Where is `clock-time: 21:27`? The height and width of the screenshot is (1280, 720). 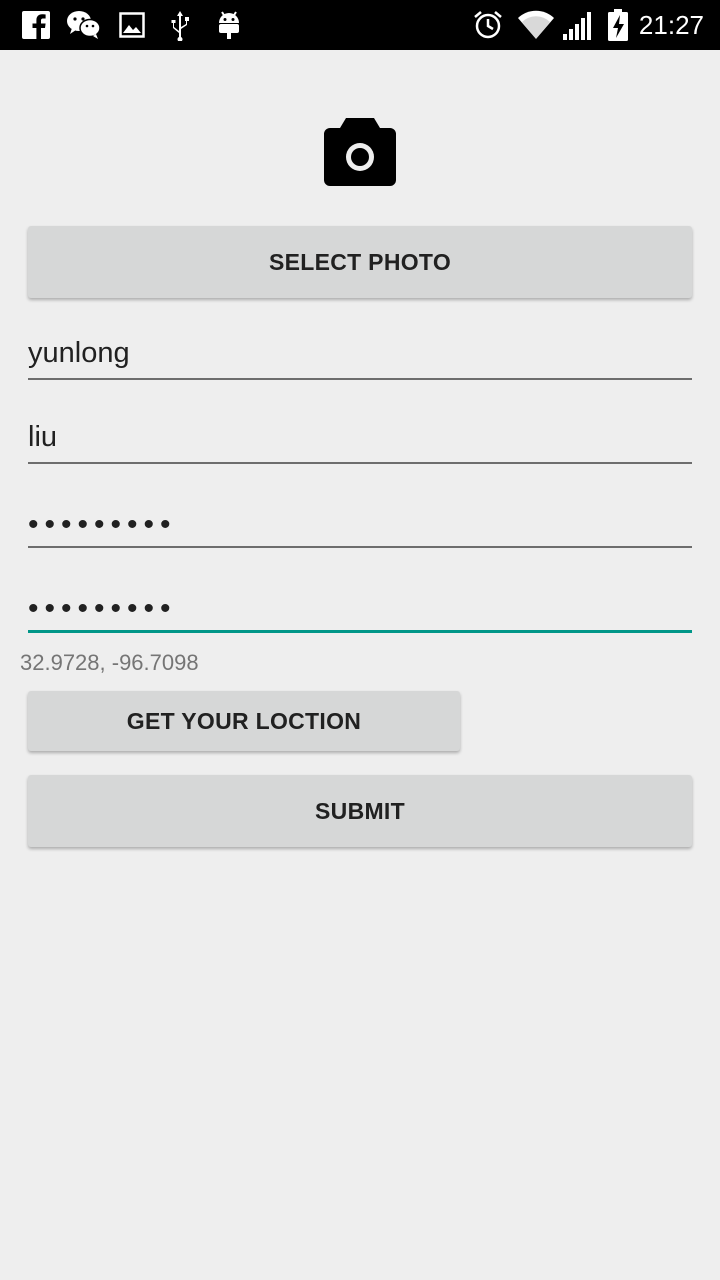 clock-time: 21:27 is located at coordinates (671, 25).